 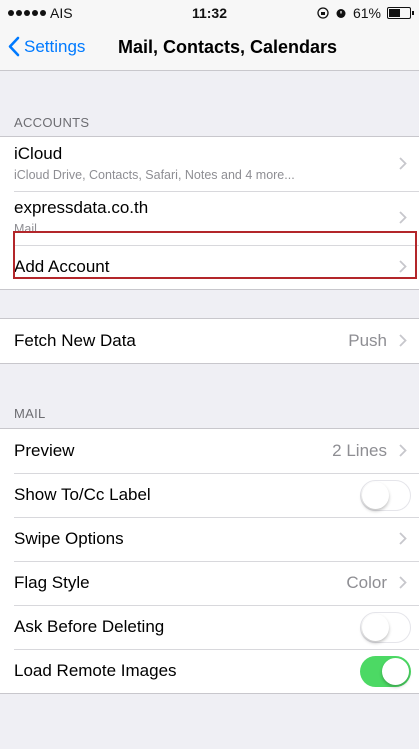 I want to click on ask-before-deleting-row: Ask Before Deleting, so click(x=209, y=627).